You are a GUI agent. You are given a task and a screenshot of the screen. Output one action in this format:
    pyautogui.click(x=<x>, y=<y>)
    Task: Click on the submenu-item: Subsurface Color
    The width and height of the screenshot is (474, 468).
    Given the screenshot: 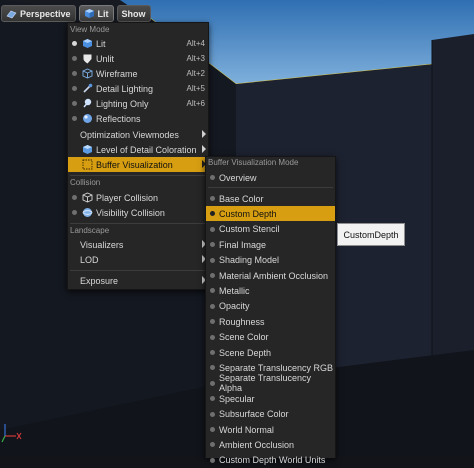 What is the action you would take?
    pyautogui.click(x=270, y=414)
    